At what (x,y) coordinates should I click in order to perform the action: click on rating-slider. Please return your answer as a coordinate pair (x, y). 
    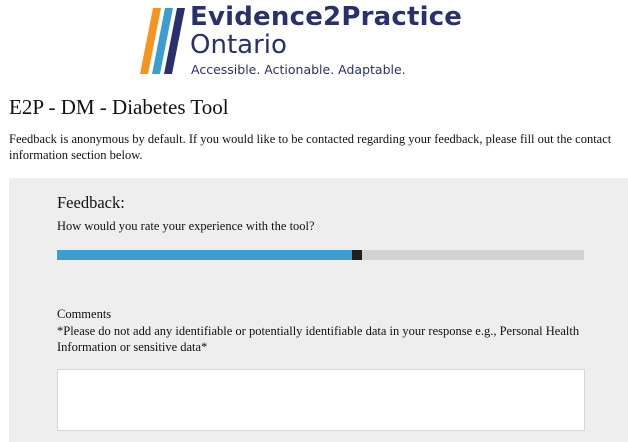
    Looking at the image, I should click on (320, 255).